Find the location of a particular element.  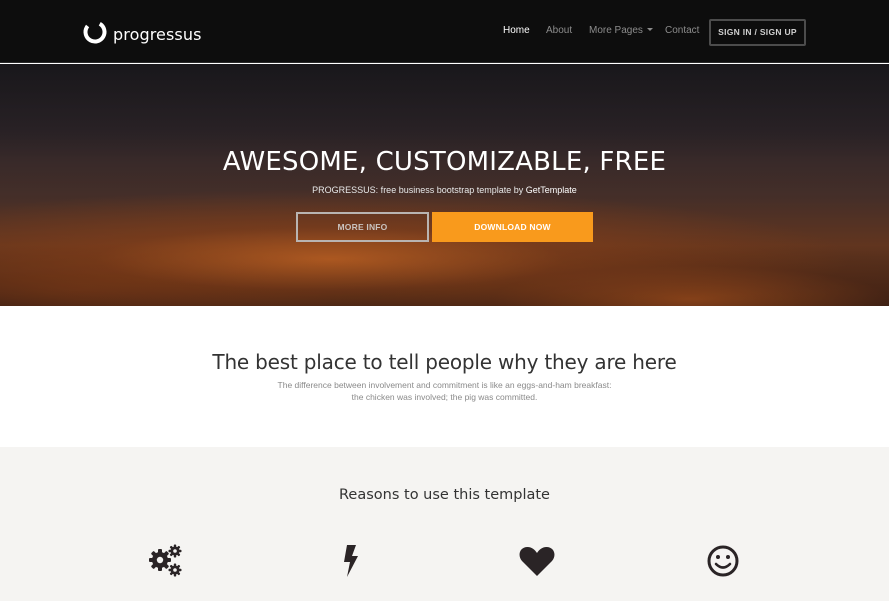

progress-ring-logo-icon is located at coordinates (95, 32).